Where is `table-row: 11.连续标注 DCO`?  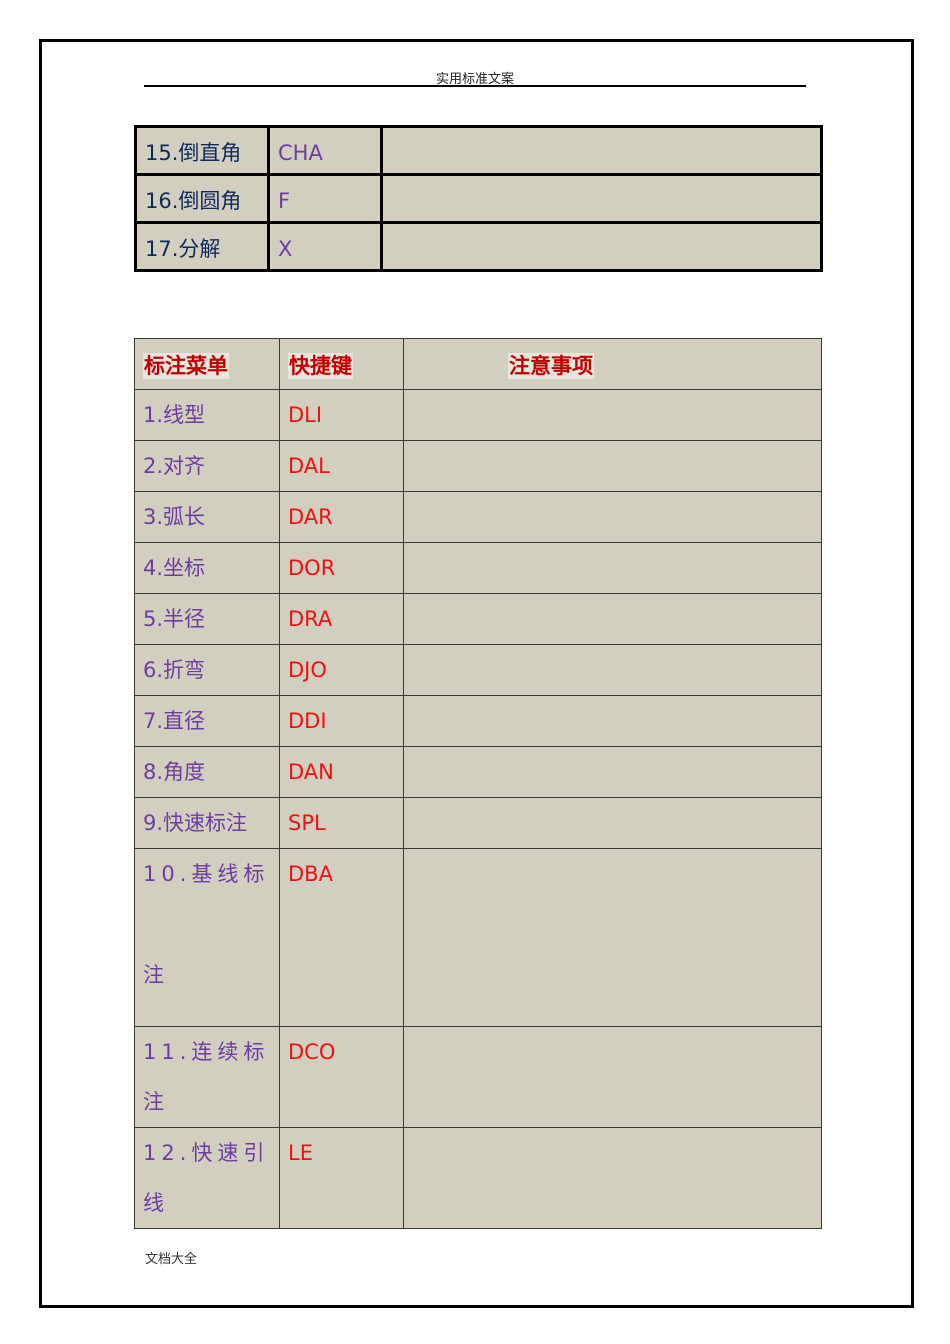 table-row: 11.连续标注 DCO is located at coordinates (478, 1077).